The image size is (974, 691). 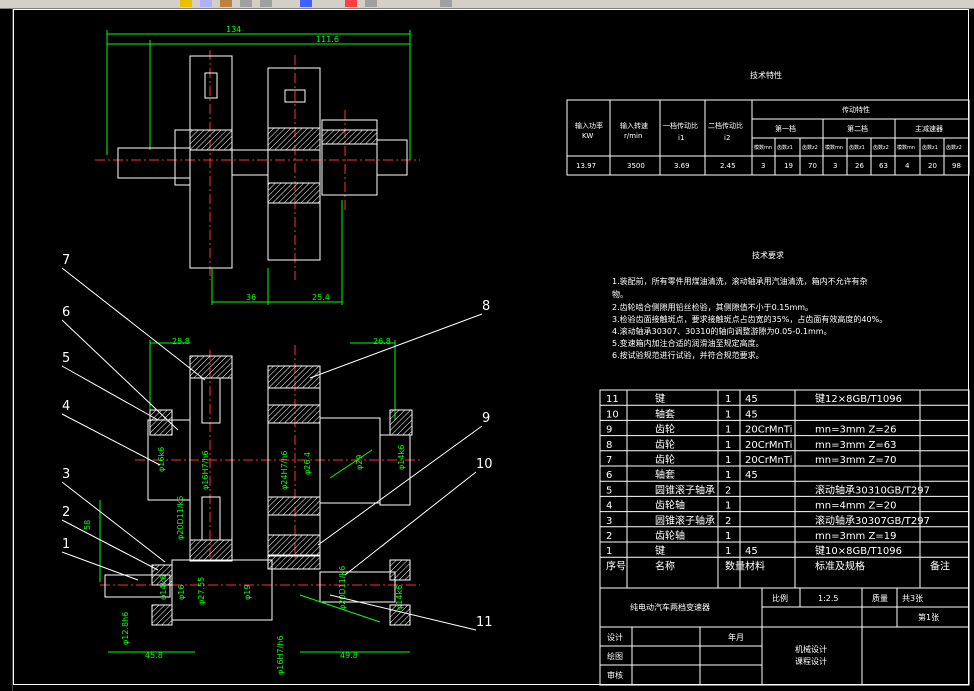 I want to click on scale-value: 1:2.5, so click(x=828, y=598).